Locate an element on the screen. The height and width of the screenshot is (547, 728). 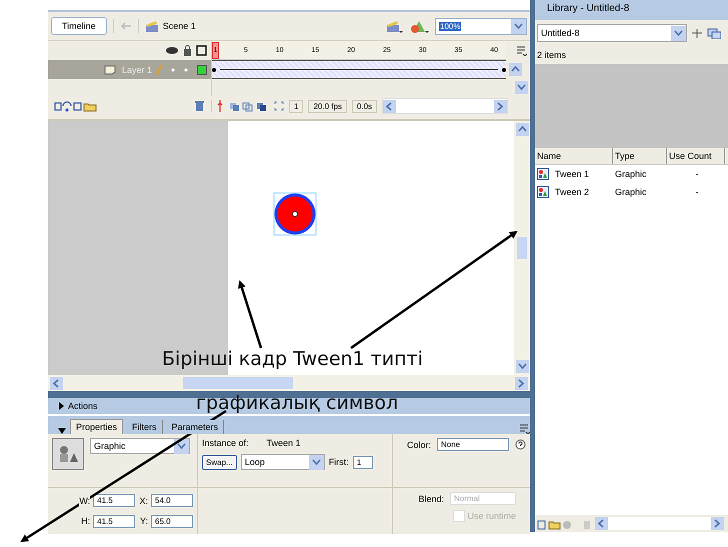
eye-icon is located at coordinates (172, 50).